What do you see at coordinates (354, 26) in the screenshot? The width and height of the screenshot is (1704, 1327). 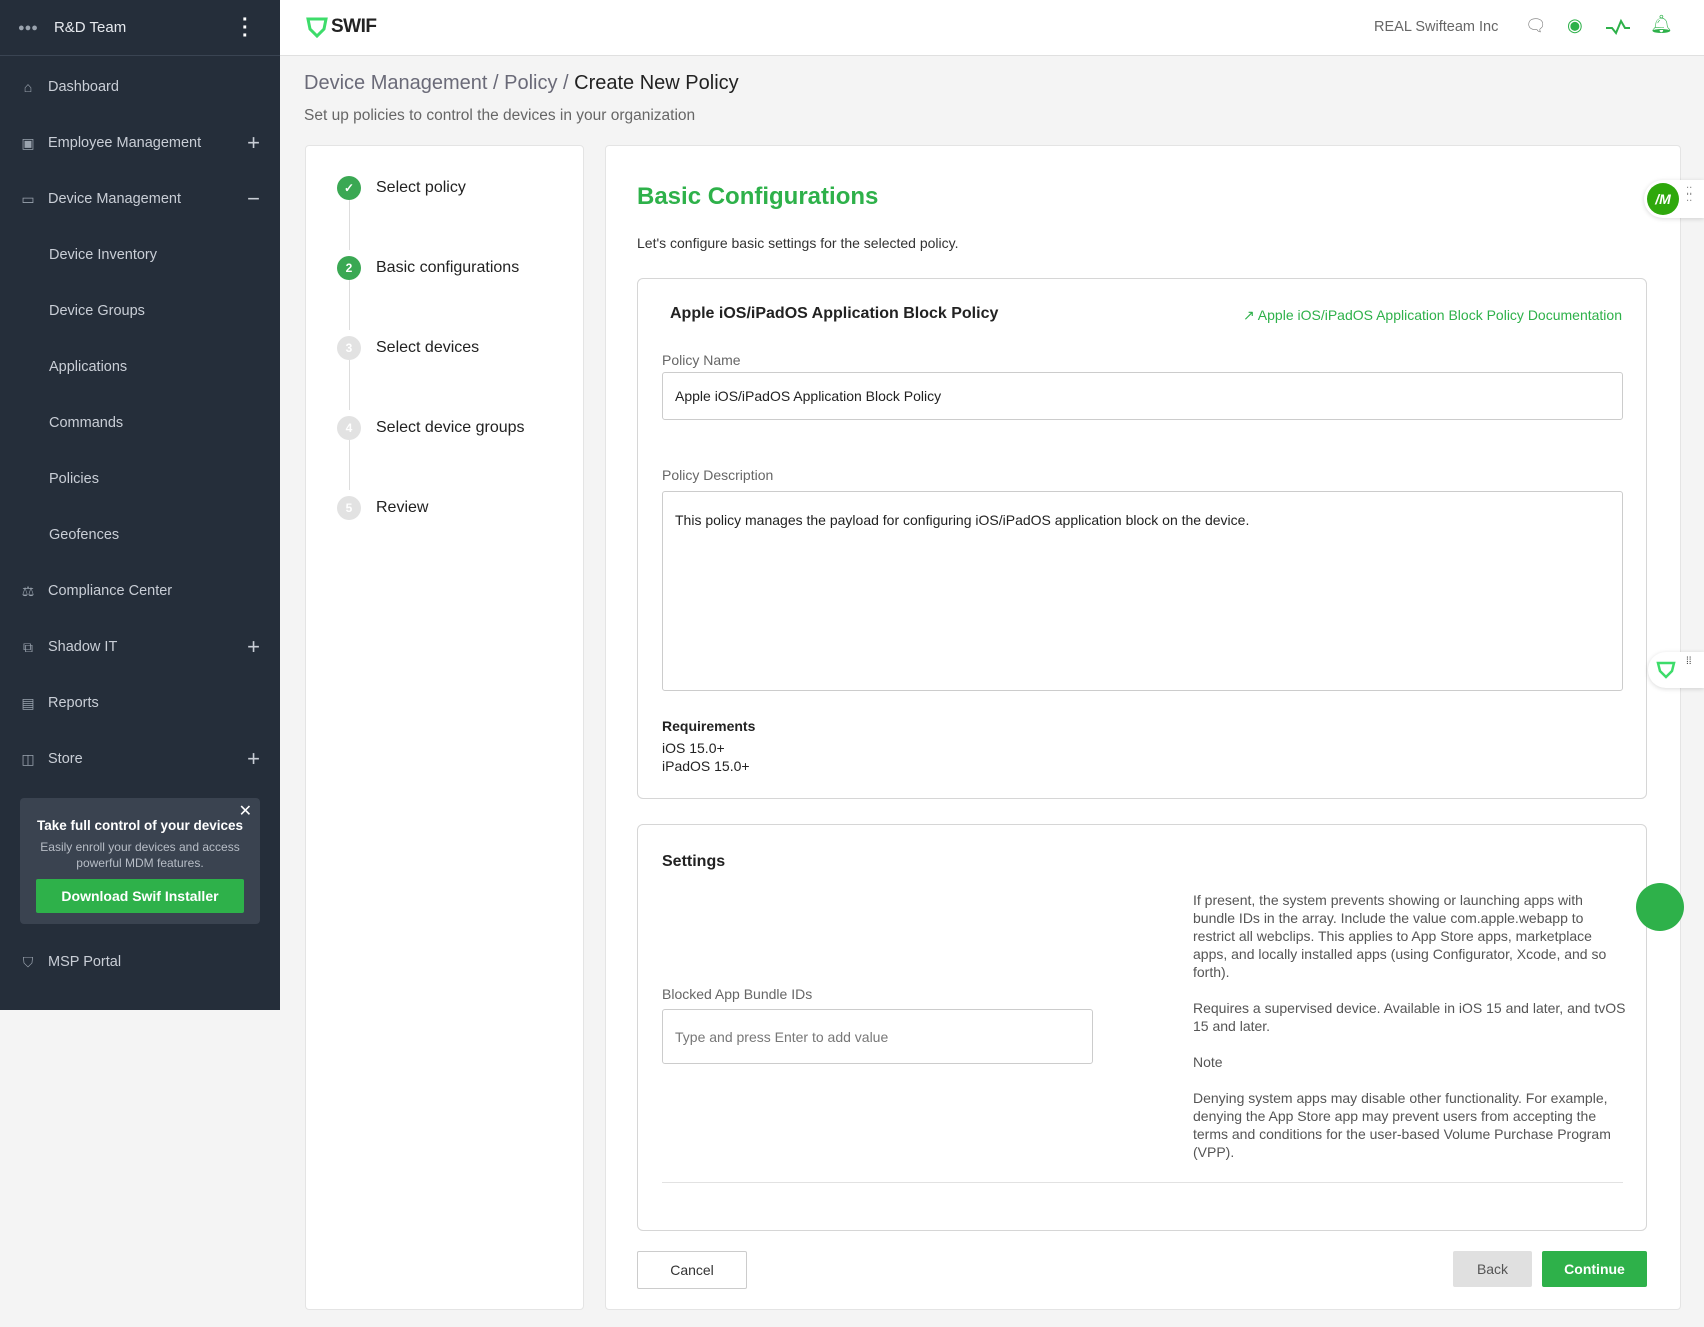 I see `logo-text: SWIF` at bounding box center [354, 26].